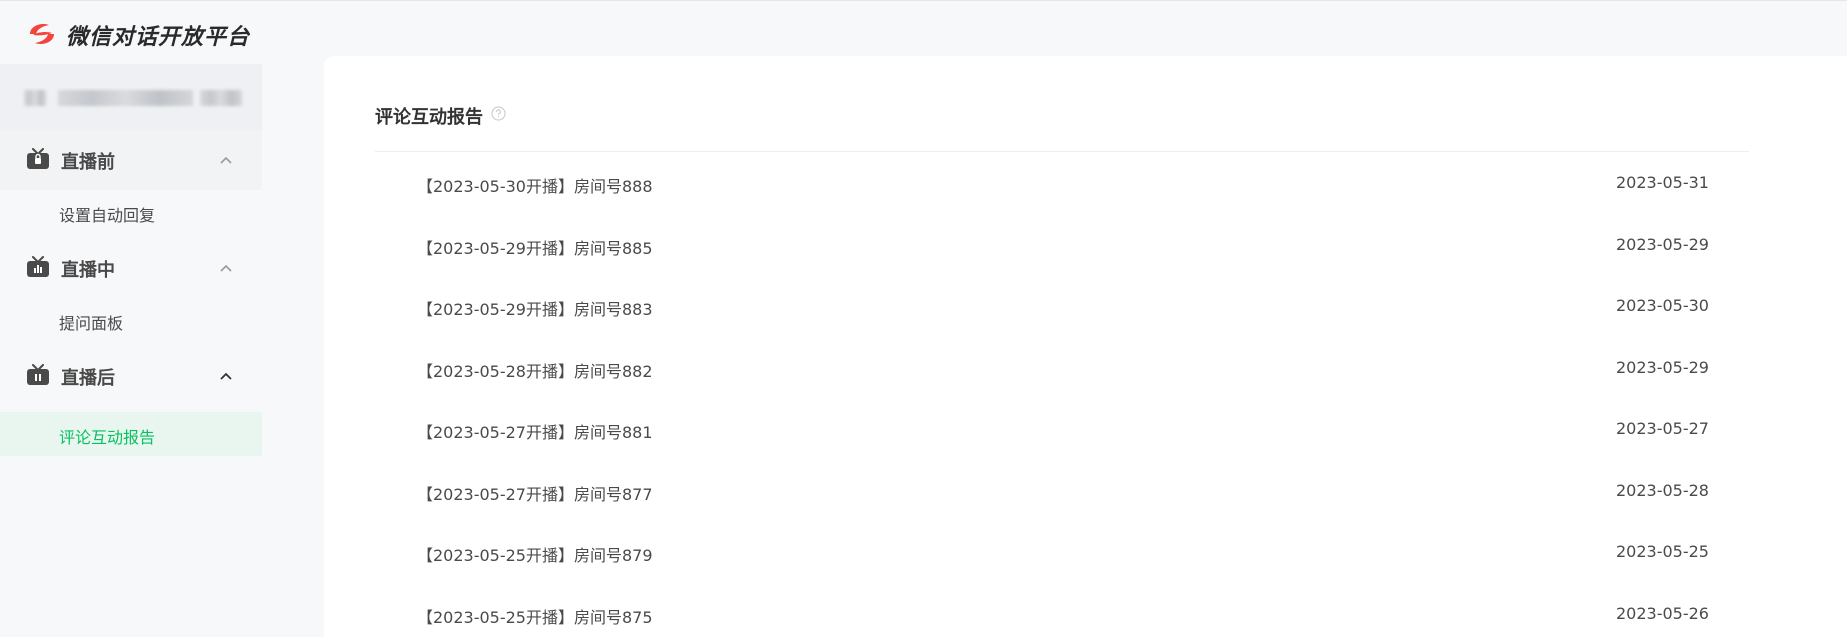  I want to click on sidebar-item-comment-report: 评论互动报告, so click(131, 434).